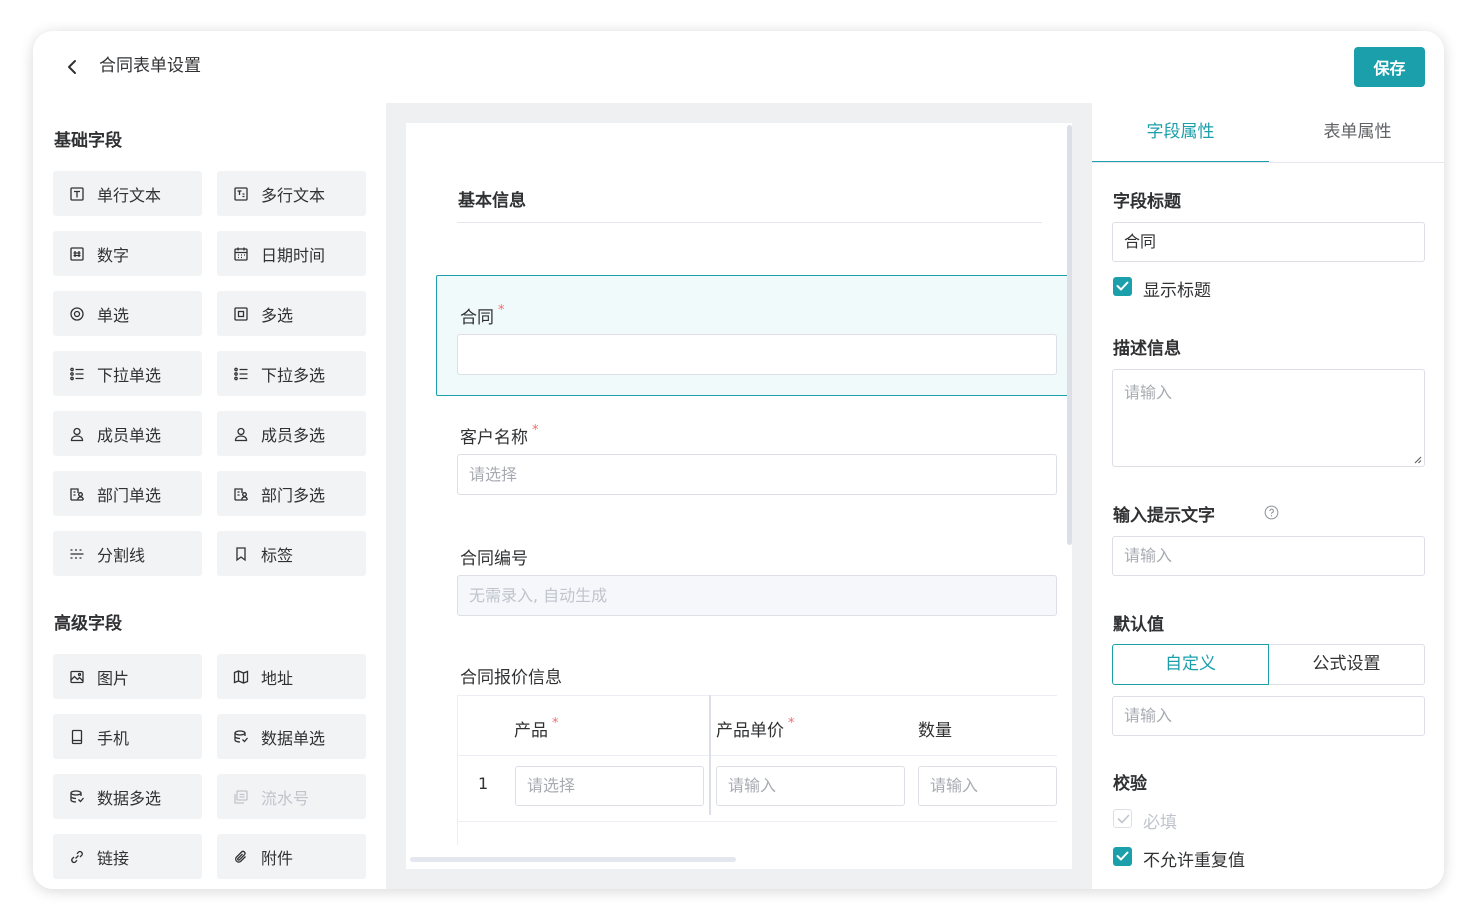  I want to click on field-divider: 分割线, so click(127, 553).